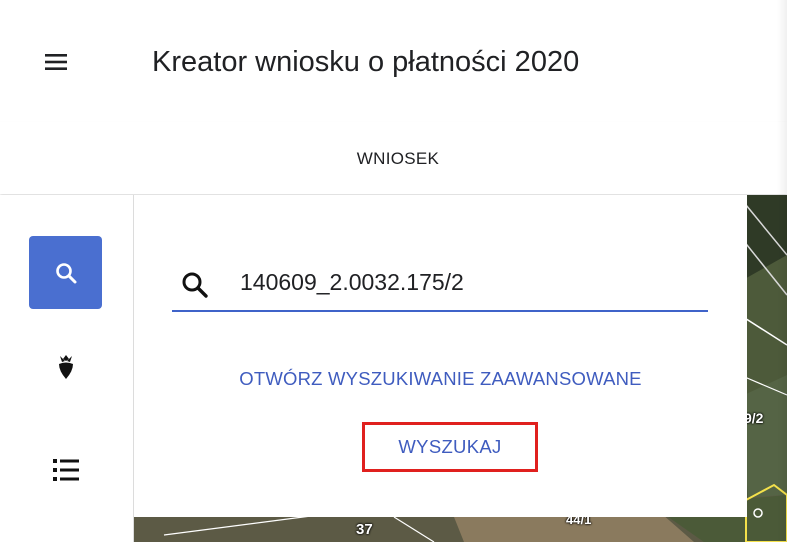 This screenshot has width=787, height=542. I want to click on list-icon, so click(65, 469).